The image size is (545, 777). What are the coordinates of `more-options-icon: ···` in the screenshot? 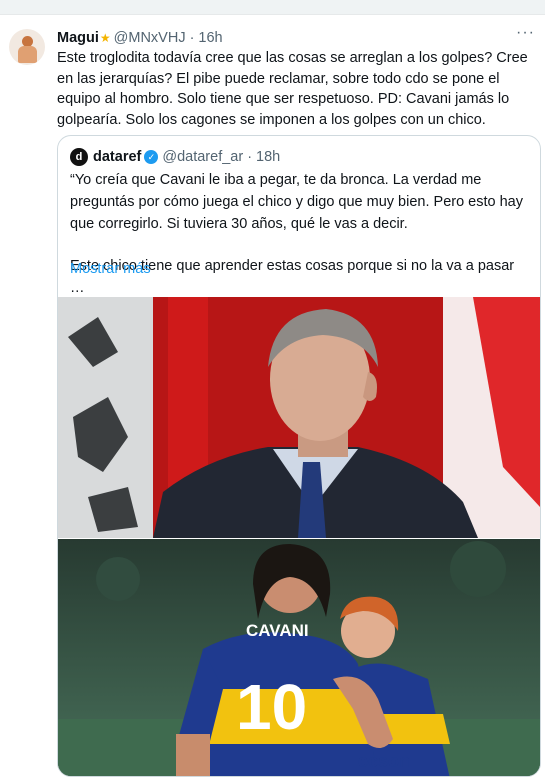 It's located at (525, 33).